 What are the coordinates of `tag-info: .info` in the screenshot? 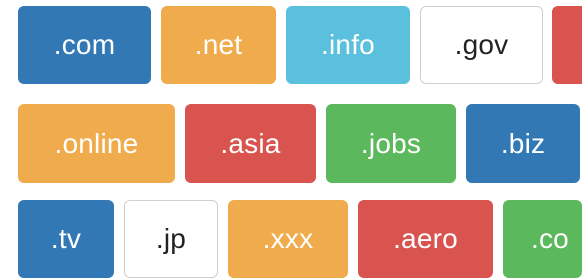 It's located at (348, 45).